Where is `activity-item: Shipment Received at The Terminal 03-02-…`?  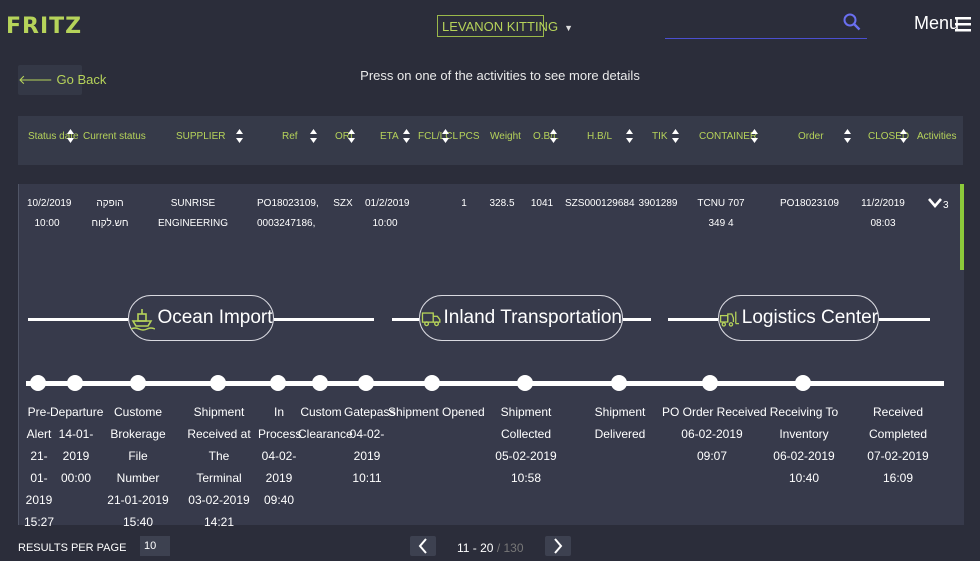 activity-item: Shipment Received at The Terminal 03-02-… is located at coordinates (219, 467).